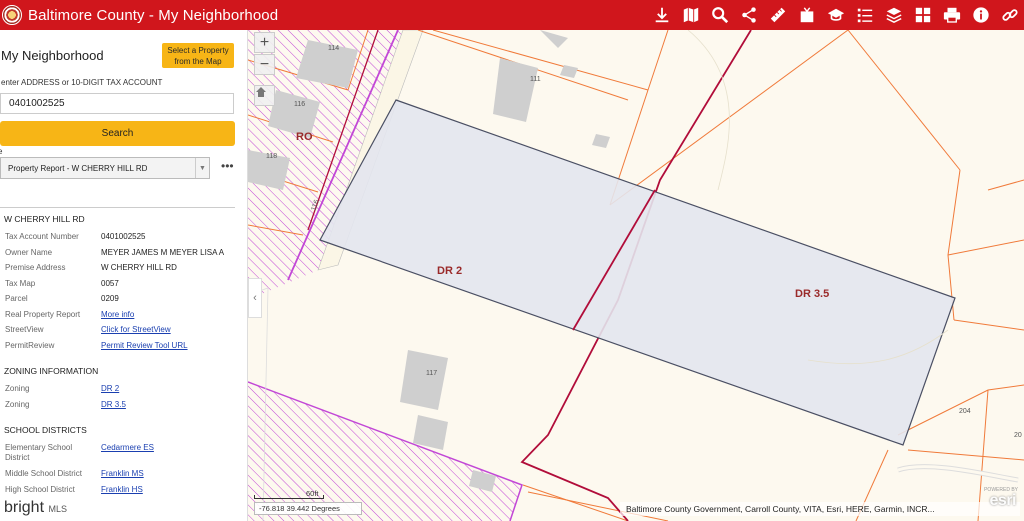  I want to click on grid-icon, so click(922, 15).